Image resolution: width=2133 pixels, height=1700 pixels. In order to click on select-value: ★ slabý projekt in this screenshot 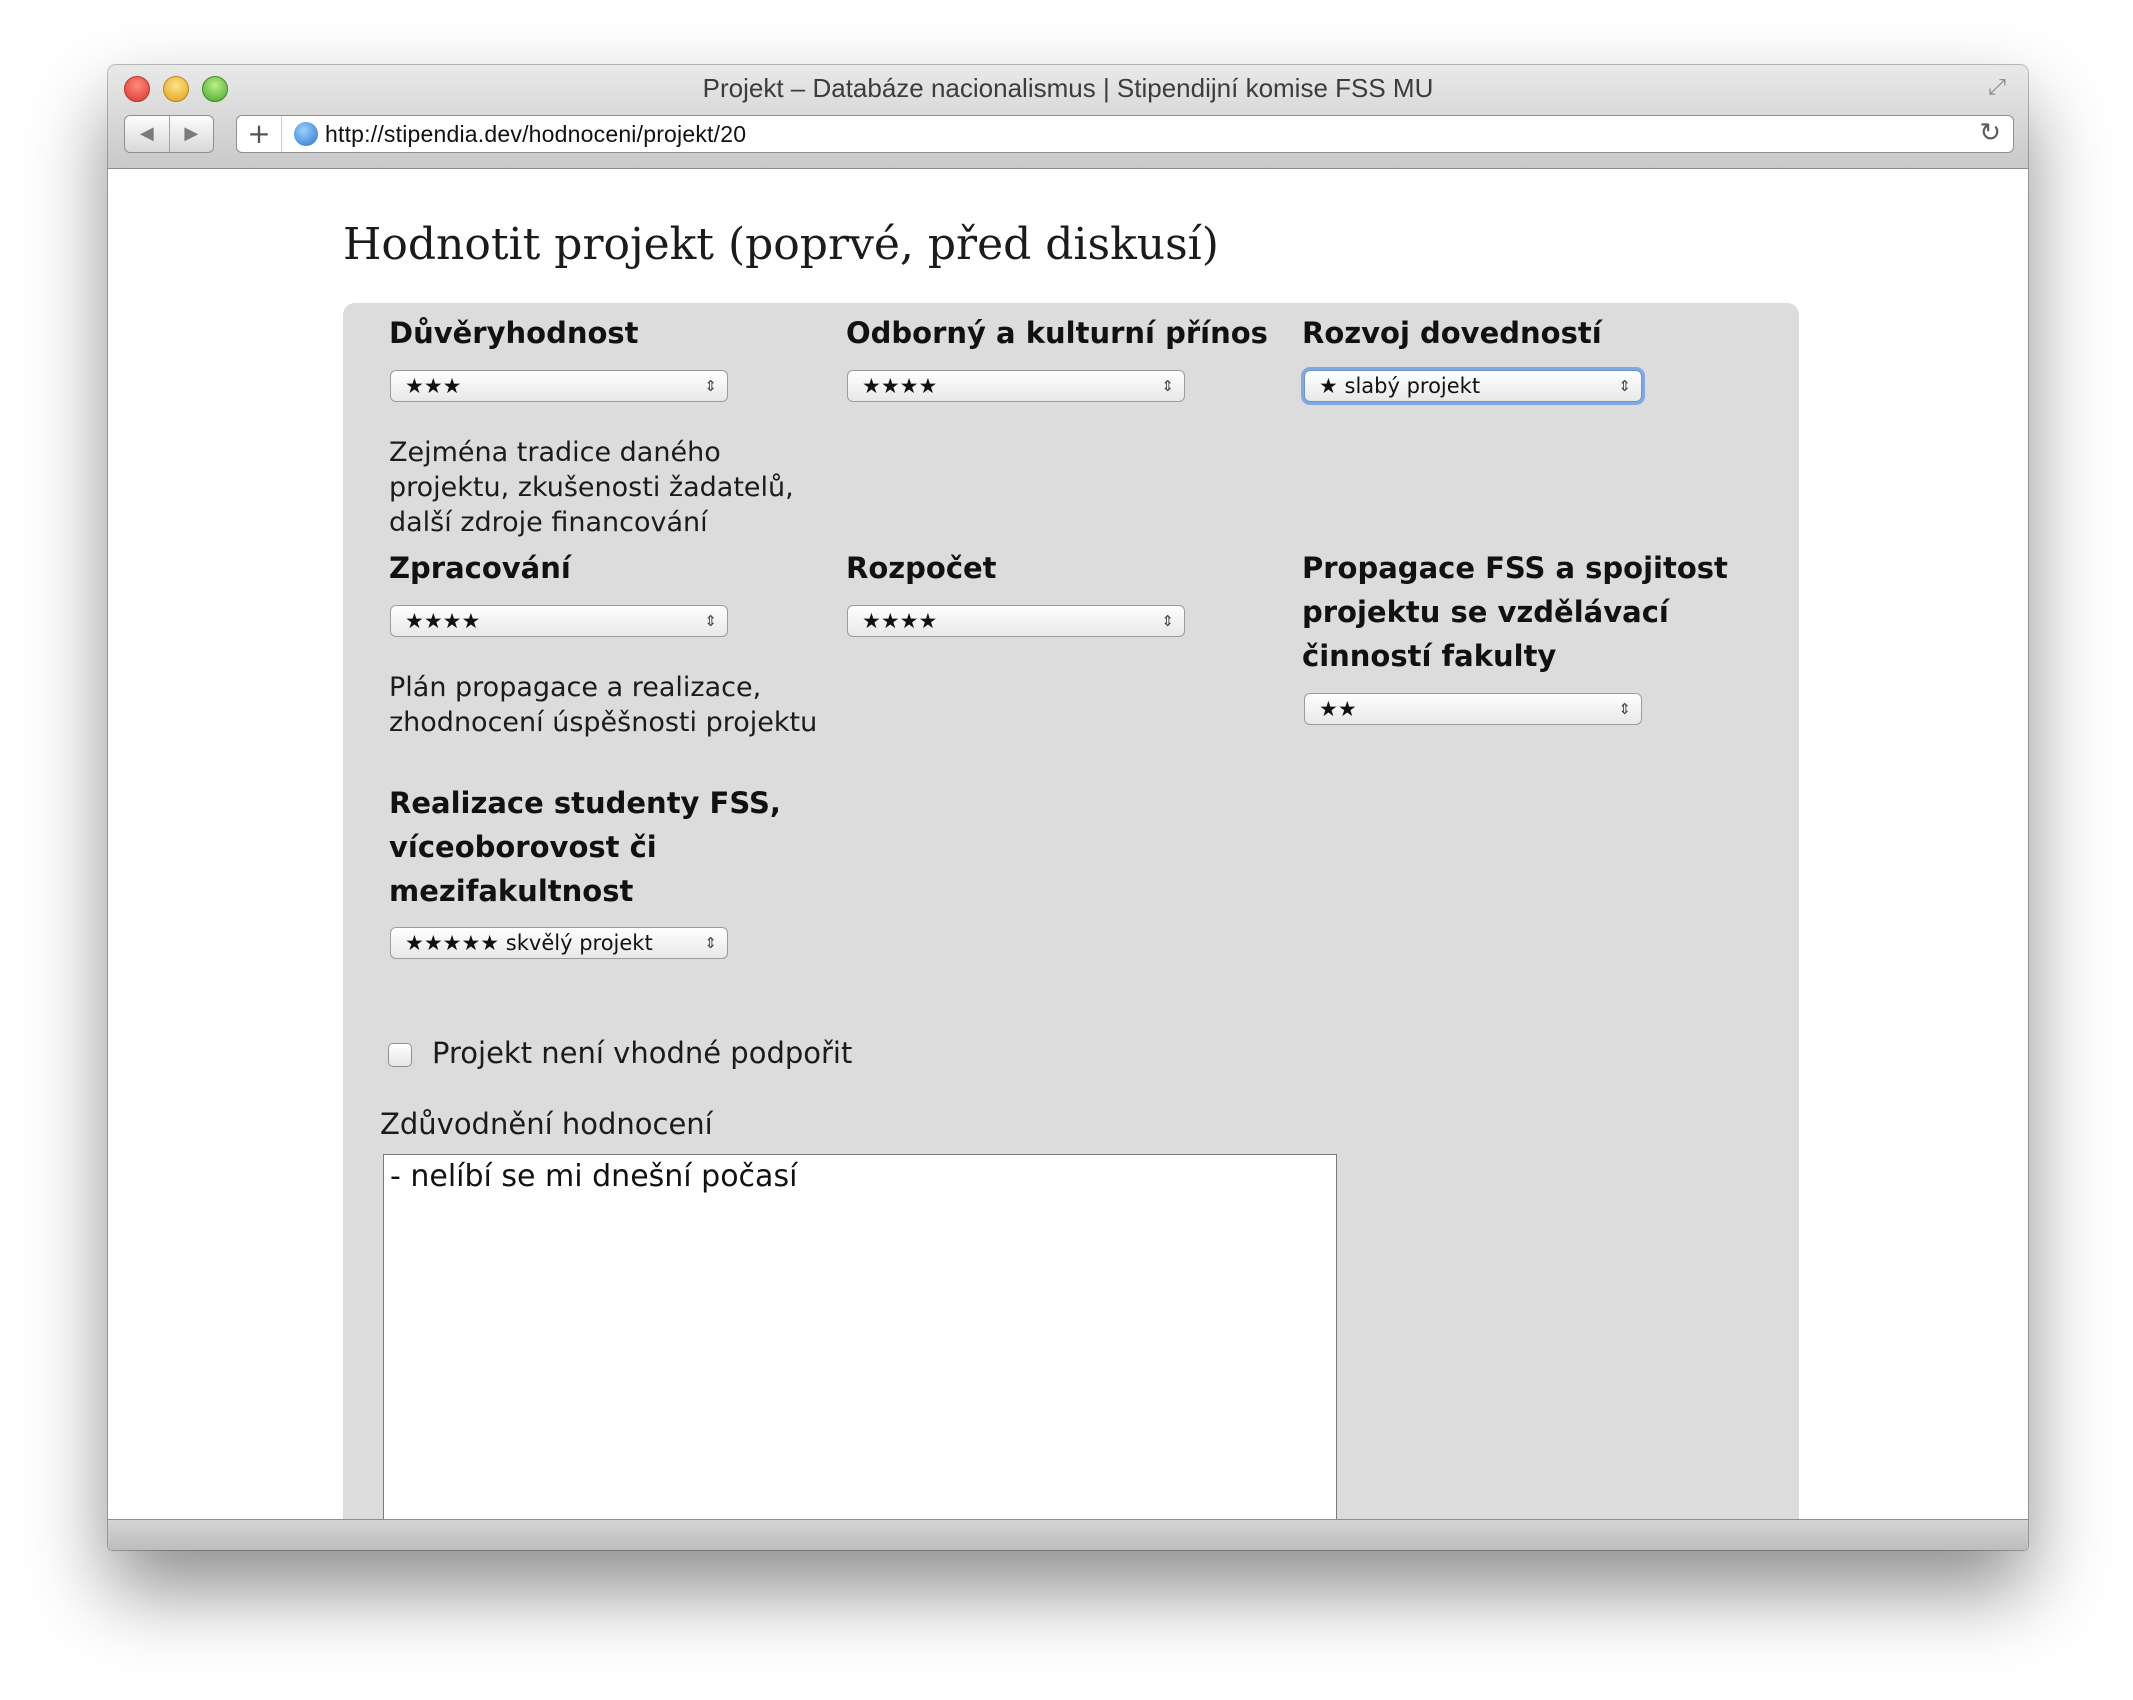, I will do `click(1400, 386)`.